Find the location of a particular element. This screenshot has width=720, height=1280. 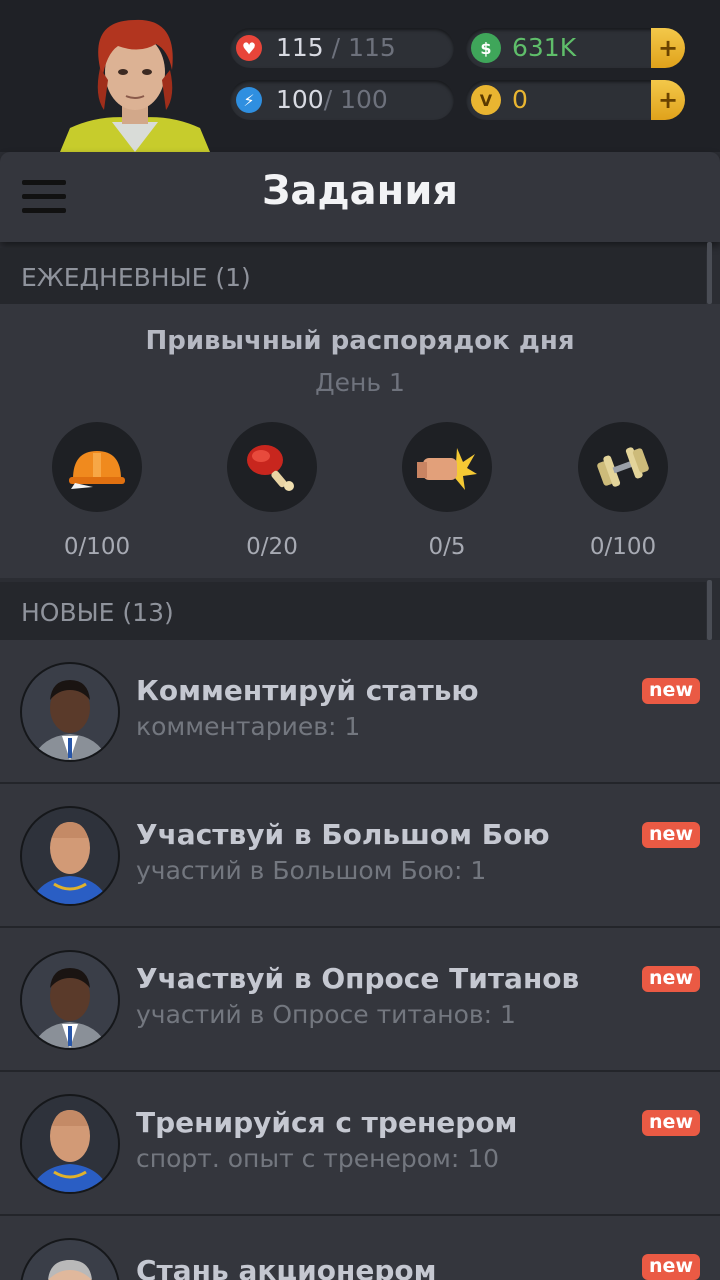

add-money-button: + is located at coordinates (668, 48).